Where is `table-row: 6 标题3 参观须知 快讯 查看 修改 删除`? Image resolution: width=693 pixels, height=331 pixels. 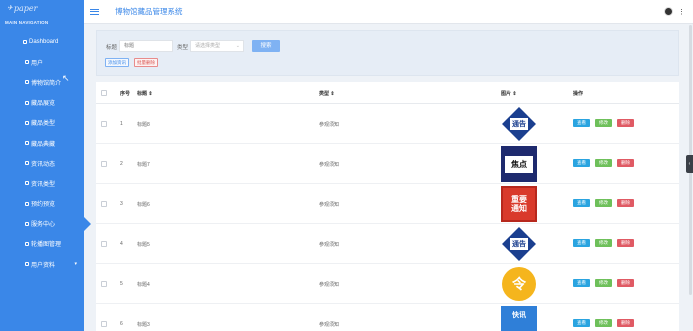 table-row: 6 标题3 参观须知 快讯 查看 修改 删除 is located at coordinates (387, 317).